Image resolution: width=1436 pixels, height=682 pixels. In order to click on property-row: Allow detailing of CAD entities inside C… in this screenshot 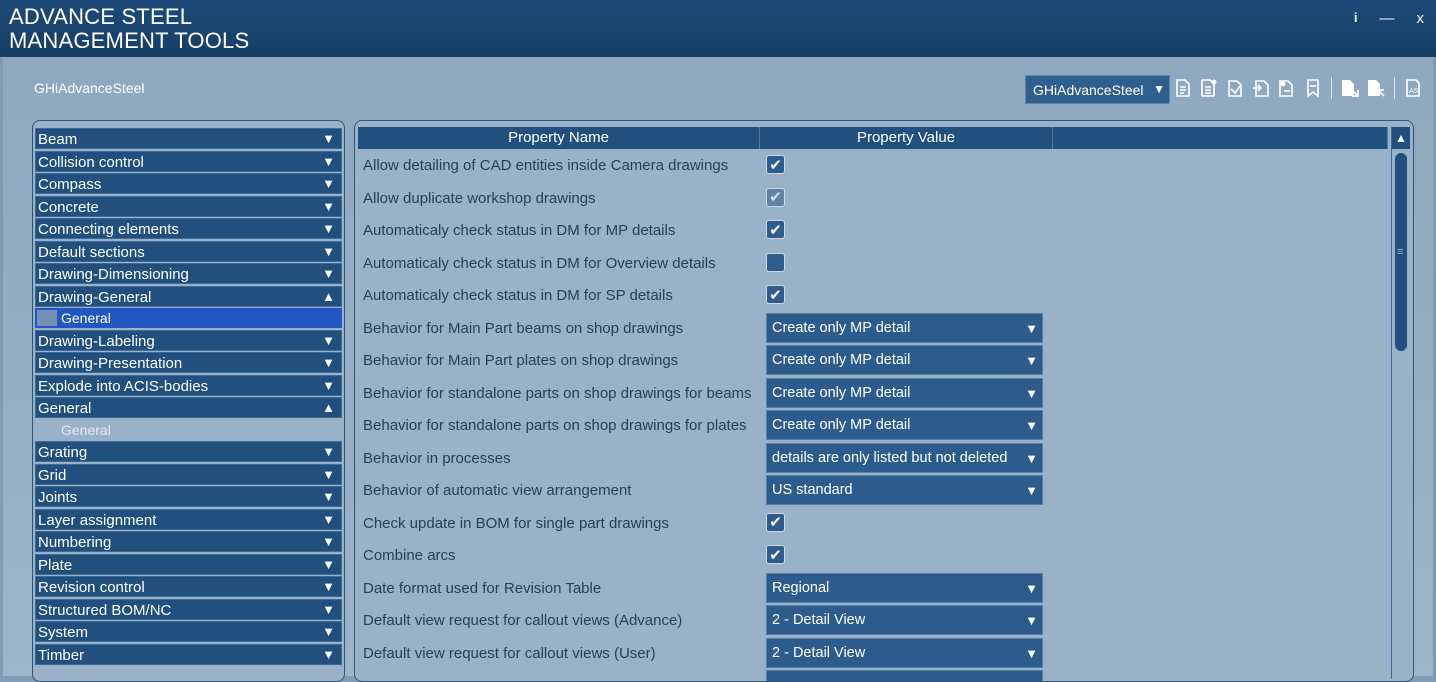, I will do `click(873, 165)`.